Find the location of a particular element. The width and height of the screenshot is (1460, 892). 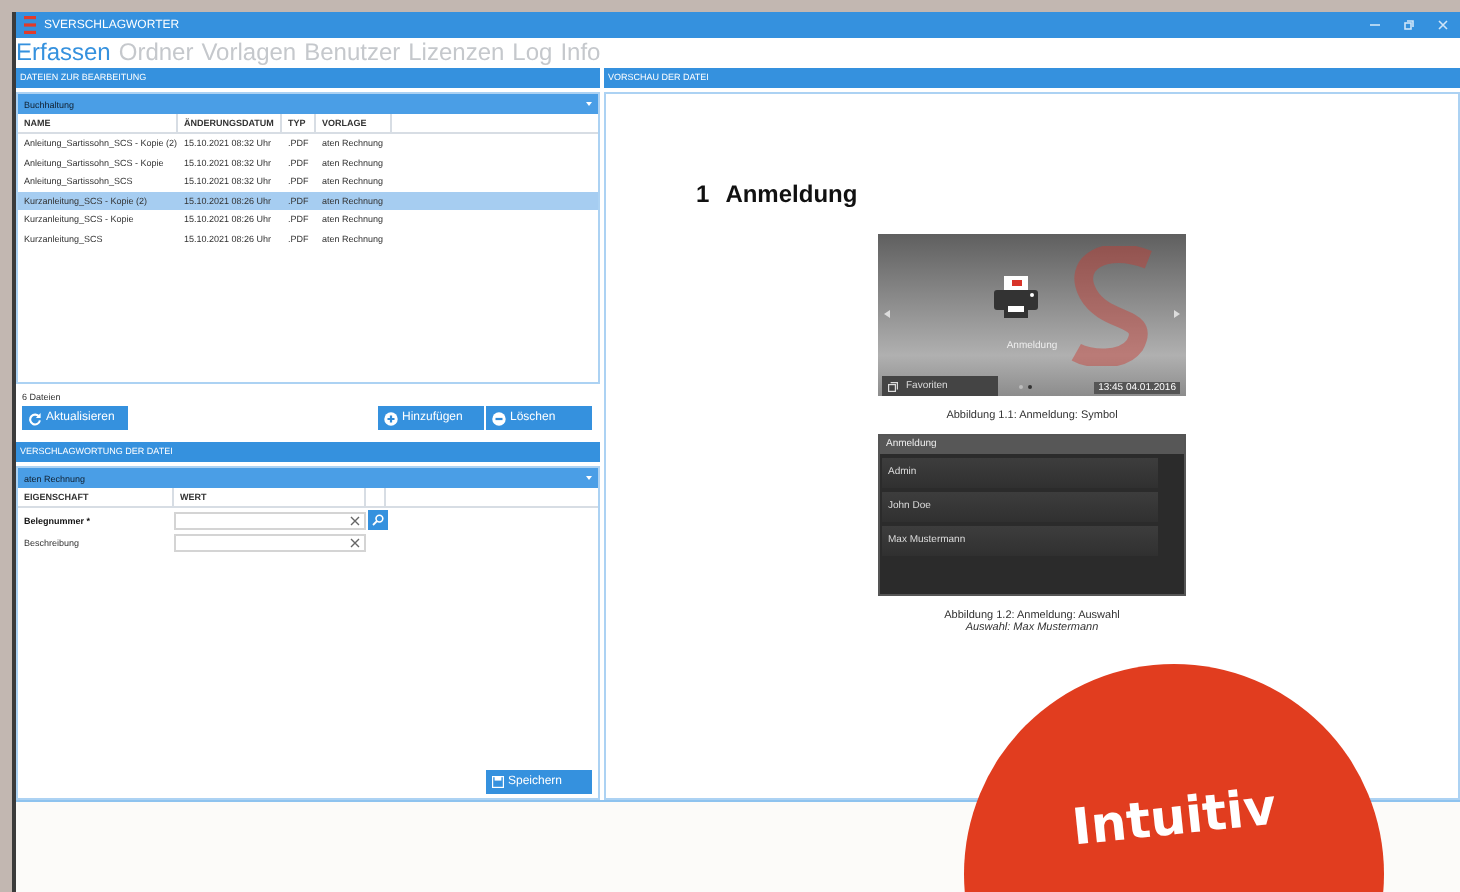

search-button is located at coordinates (378, 520).